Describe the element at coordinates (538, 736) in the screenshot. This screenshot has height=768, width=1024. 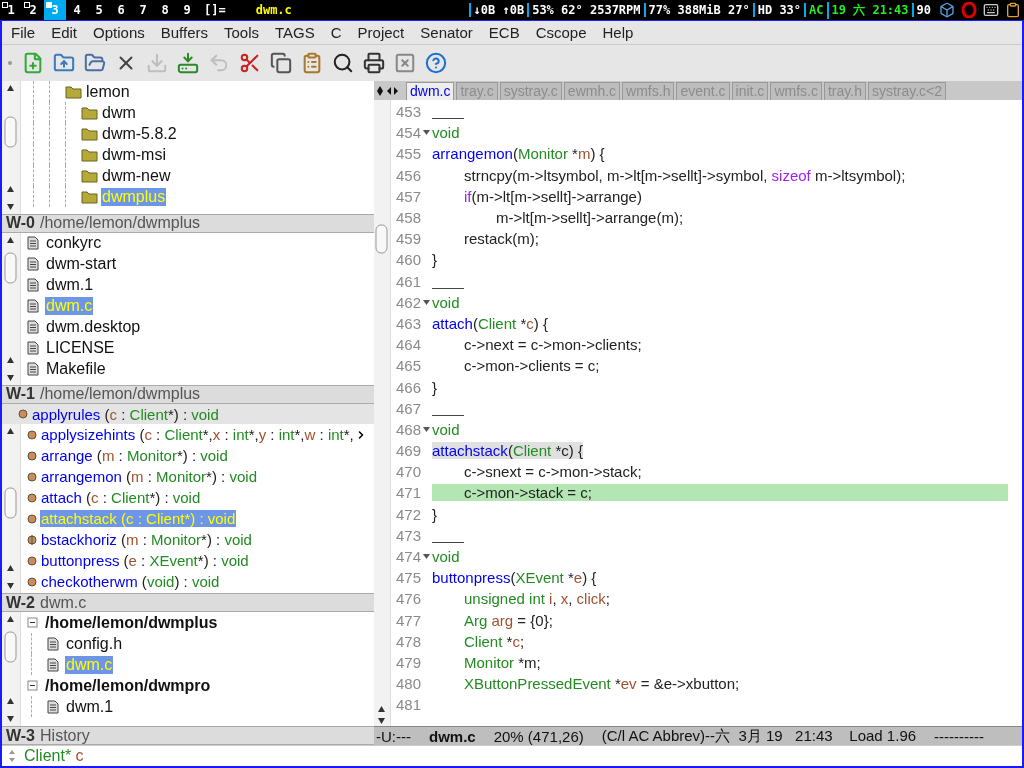
I see `mode-line-text: 20% (471,26)` at that location.